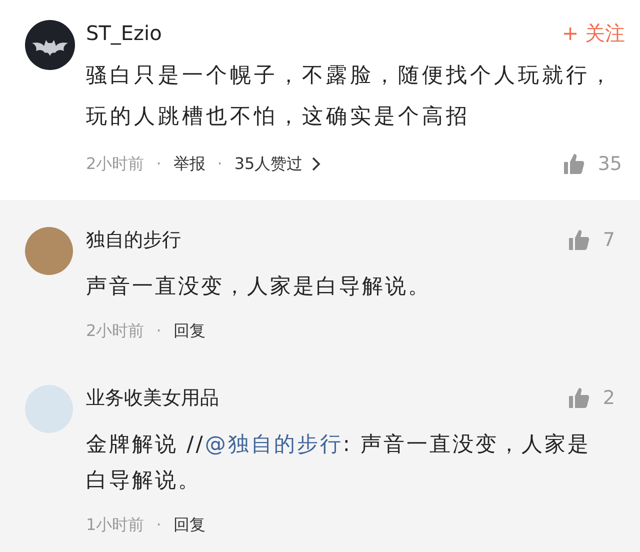 This screenshot has width=640, height=552. What do you see at coordinates (610, 164) in the screenshot?
I see `like-count: 35` at bounding box center [610, 164].